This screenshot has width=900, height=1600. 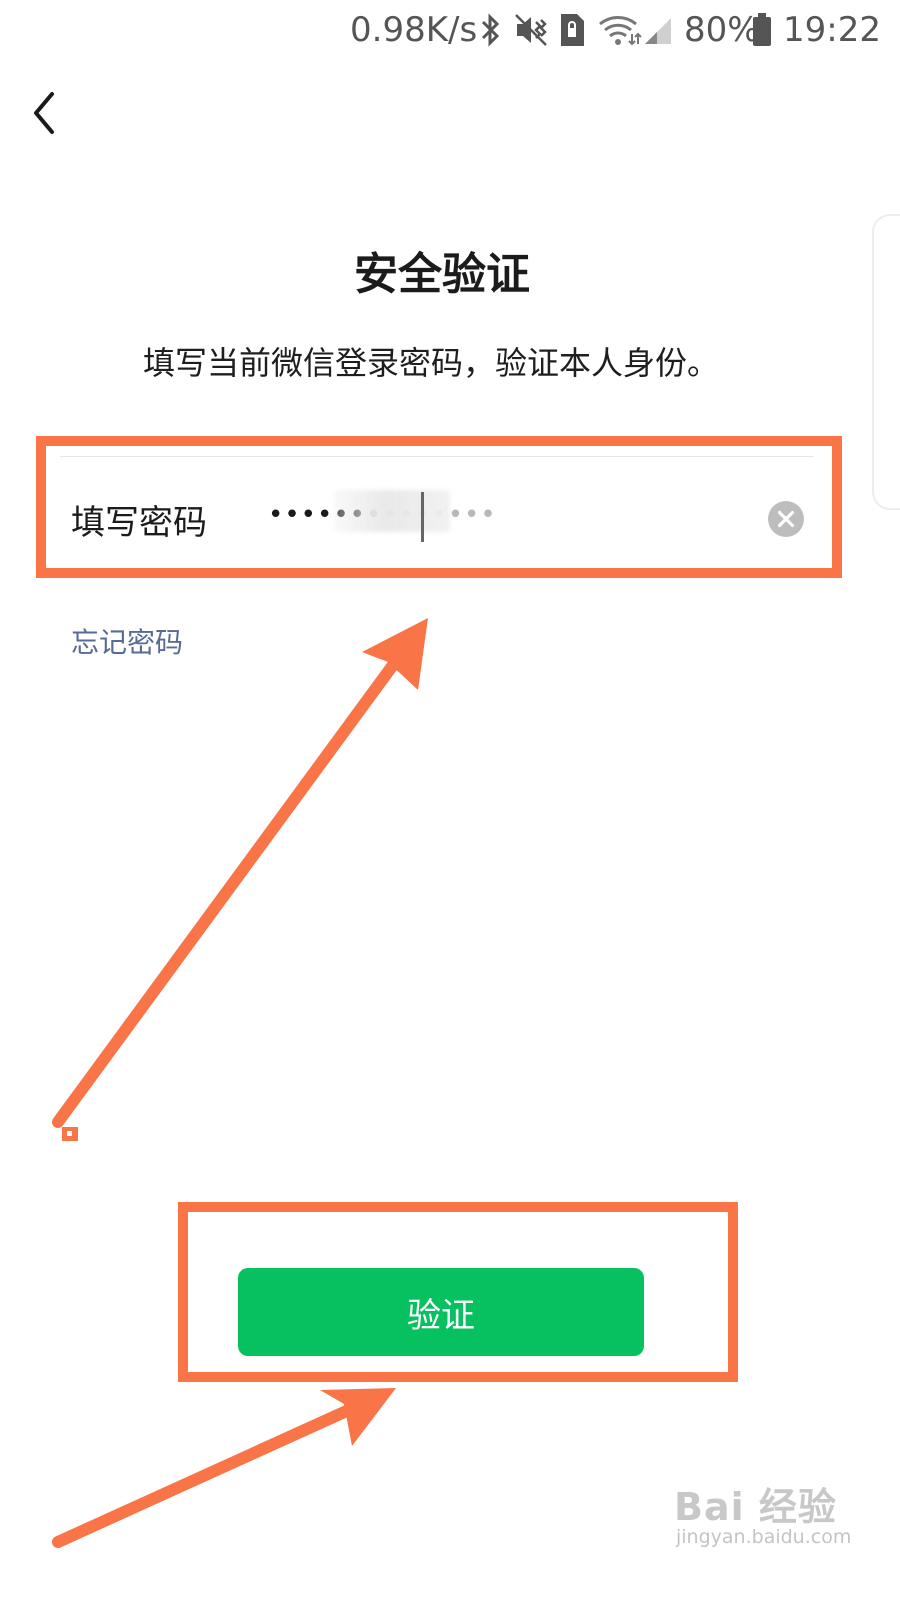 What do you see at coordinates (240, 879) in the screenshot?
I see `annotation-arrow-up` at bounding box center [240, 879].